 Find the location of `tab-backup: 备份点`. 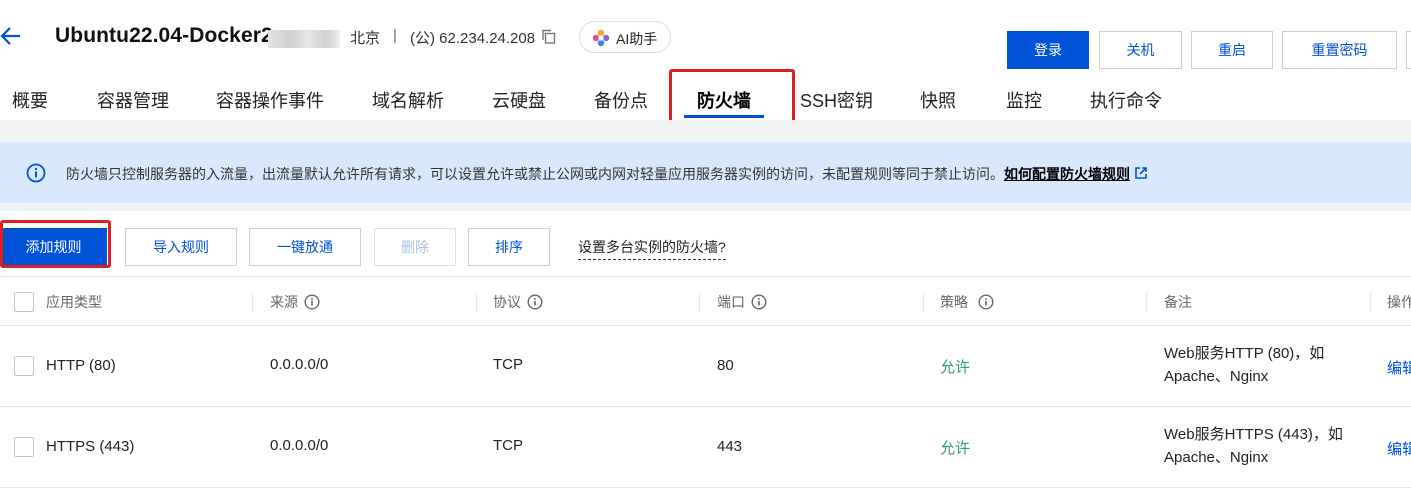

tab-backup: 备份点 is located at coordinates (621, 100).